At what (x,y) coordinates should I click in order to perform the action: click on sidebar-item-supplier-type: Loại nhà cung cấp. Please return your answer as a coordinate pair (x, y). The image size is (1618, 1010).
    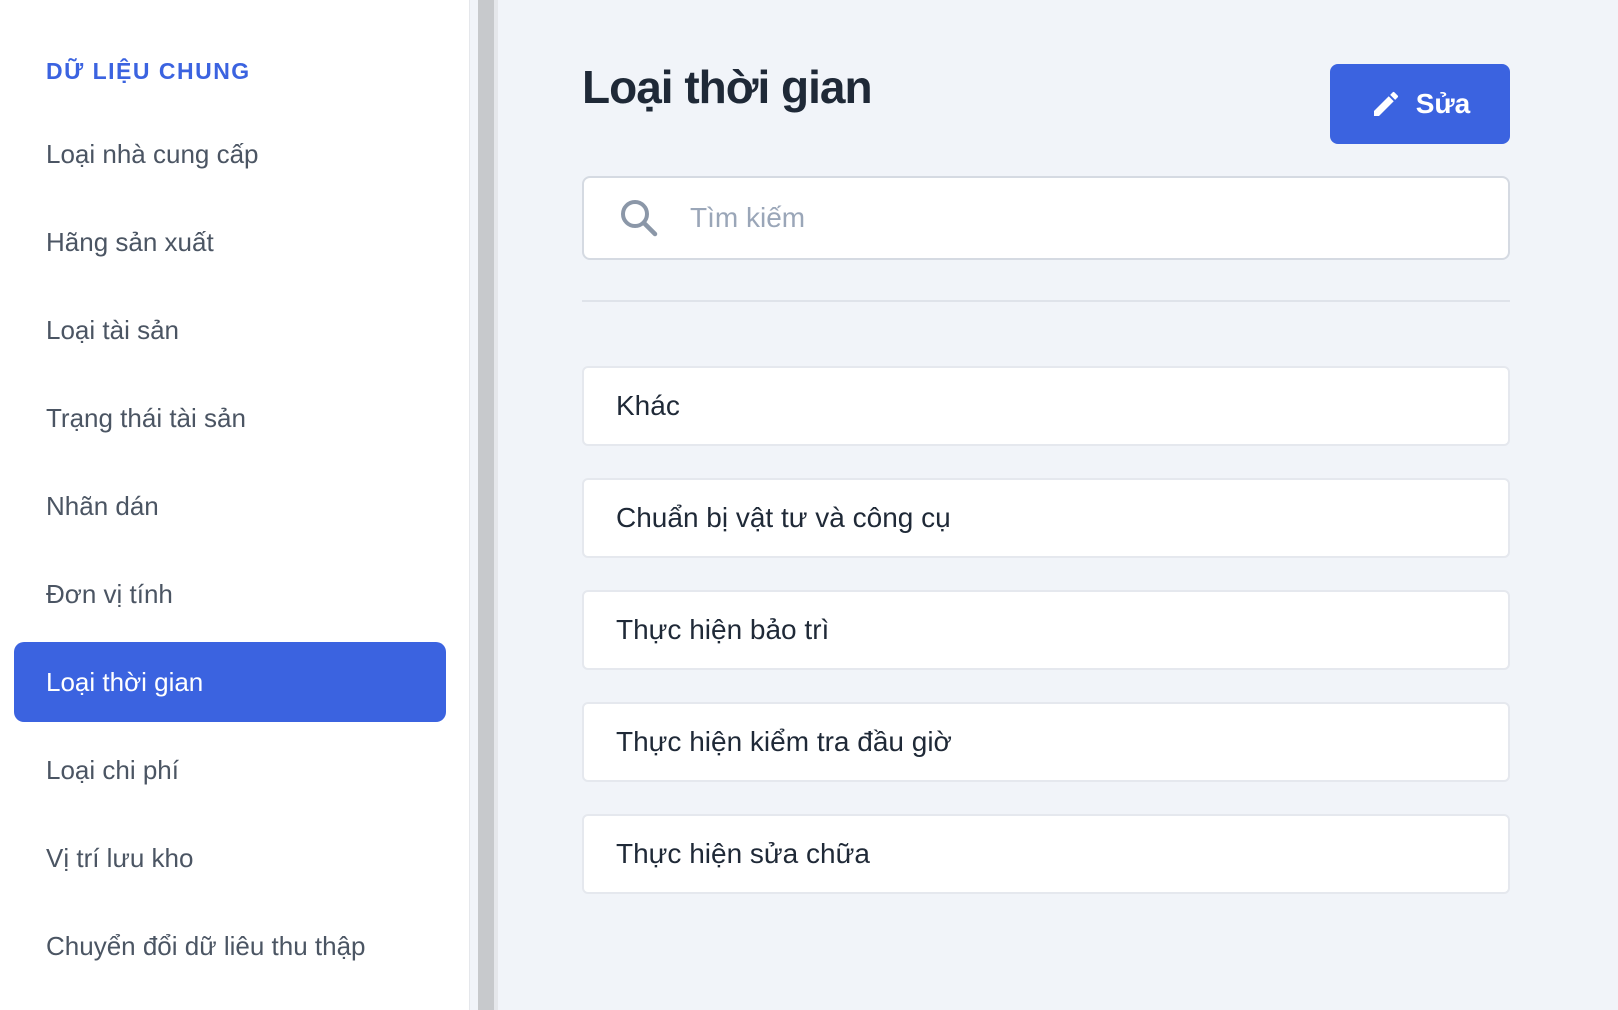
    Looking at the image, I should click on (230, 154).